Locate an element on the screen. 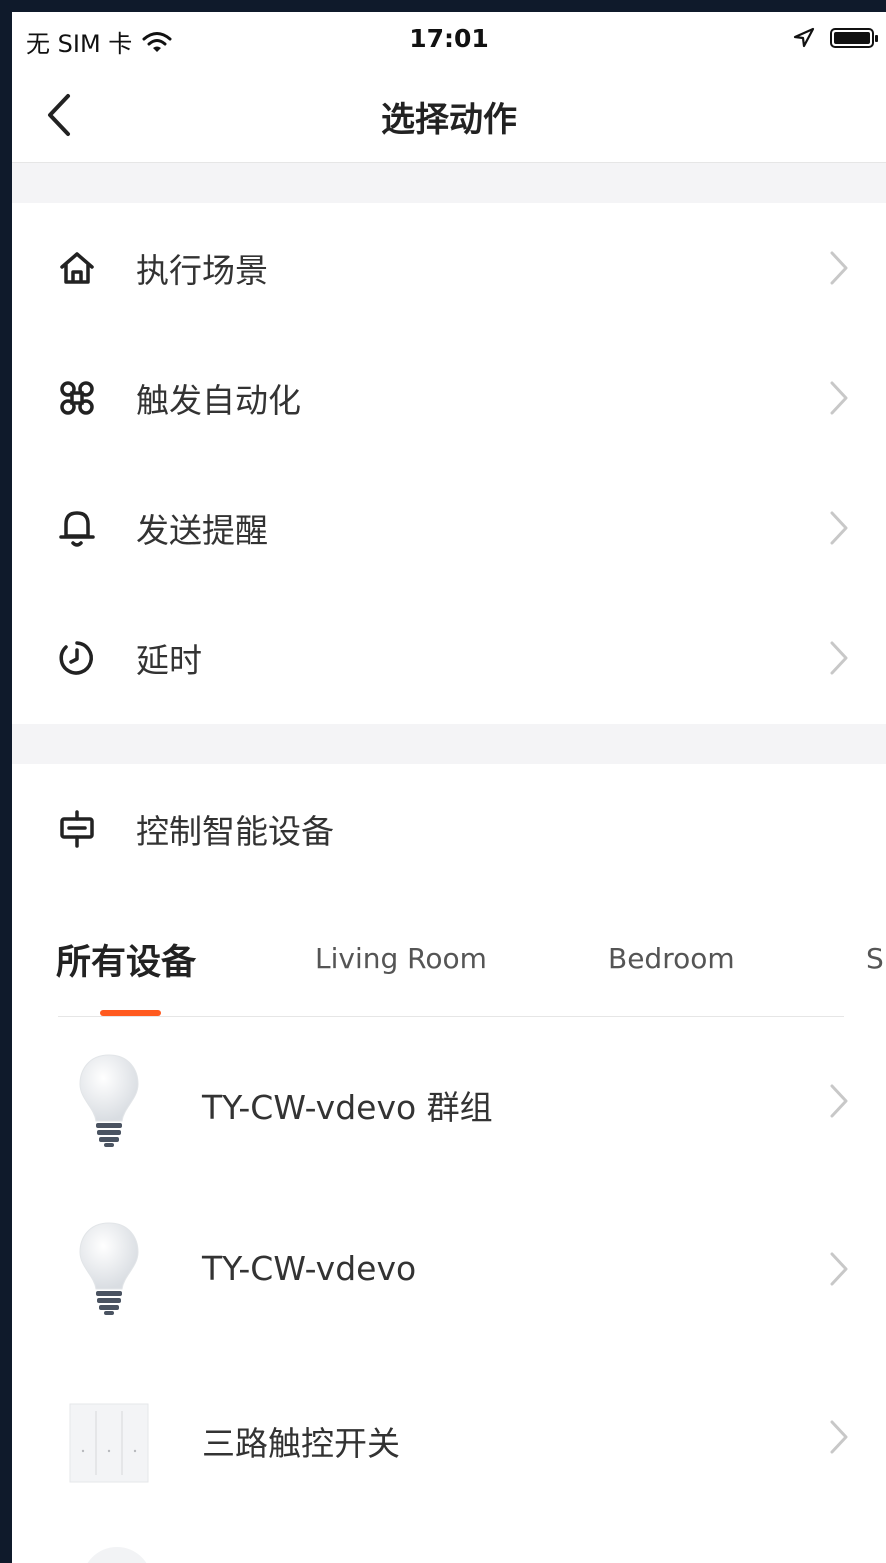 The image size is (886, 1563). control-devices-label: 控制智能设备 is located at coordinates (235, 831).